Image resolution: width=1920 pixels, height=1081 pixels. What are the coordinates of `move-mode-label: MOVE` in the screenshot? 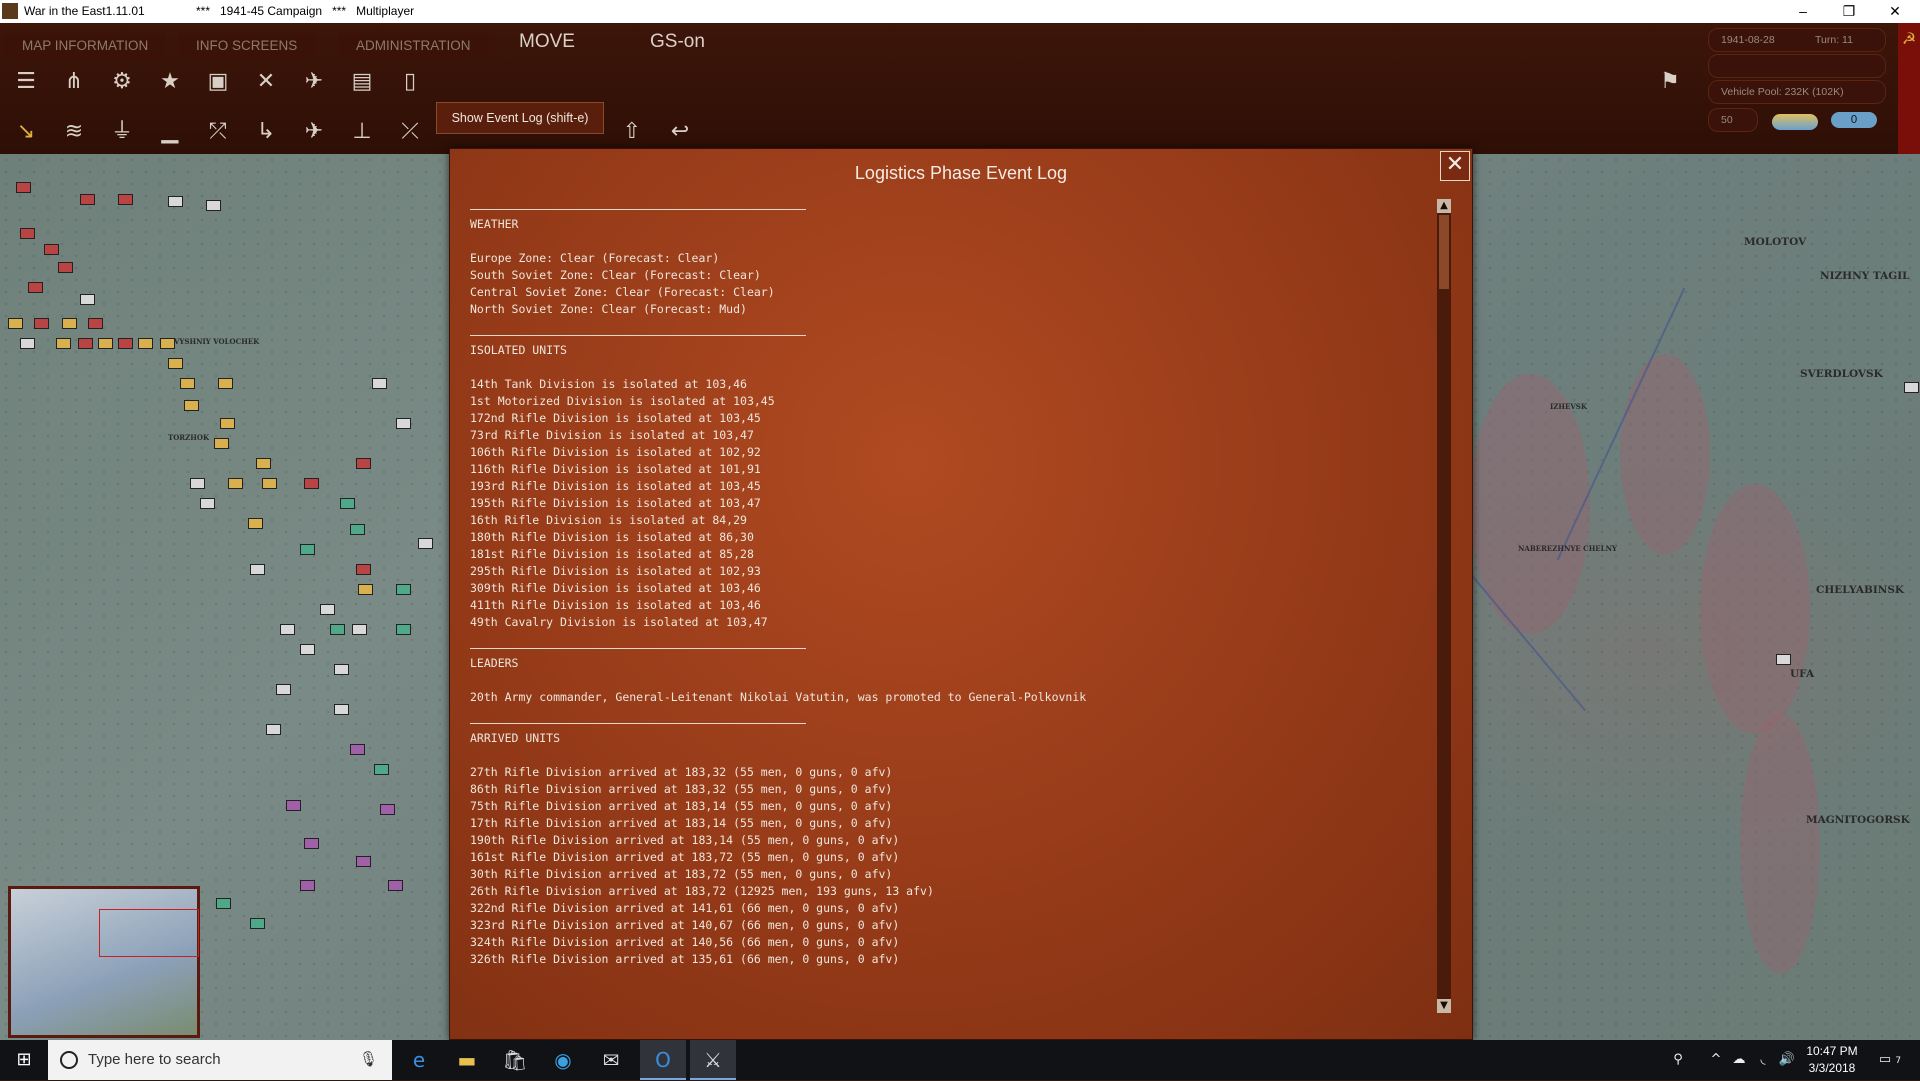 It's located at (547, 42).